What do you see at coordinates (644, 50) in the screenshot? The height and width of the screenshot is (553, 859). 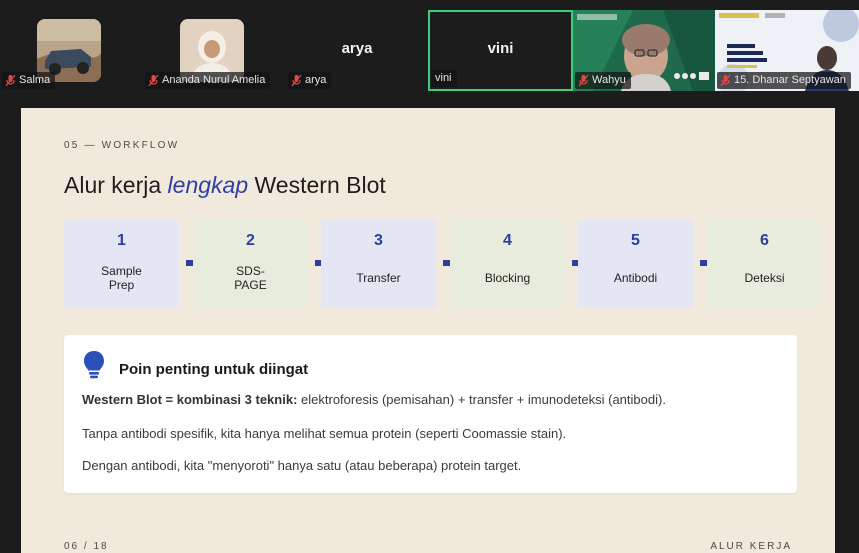 I see `participant-tile-wahyu: Wahyu` at bounding box center [644, 50].